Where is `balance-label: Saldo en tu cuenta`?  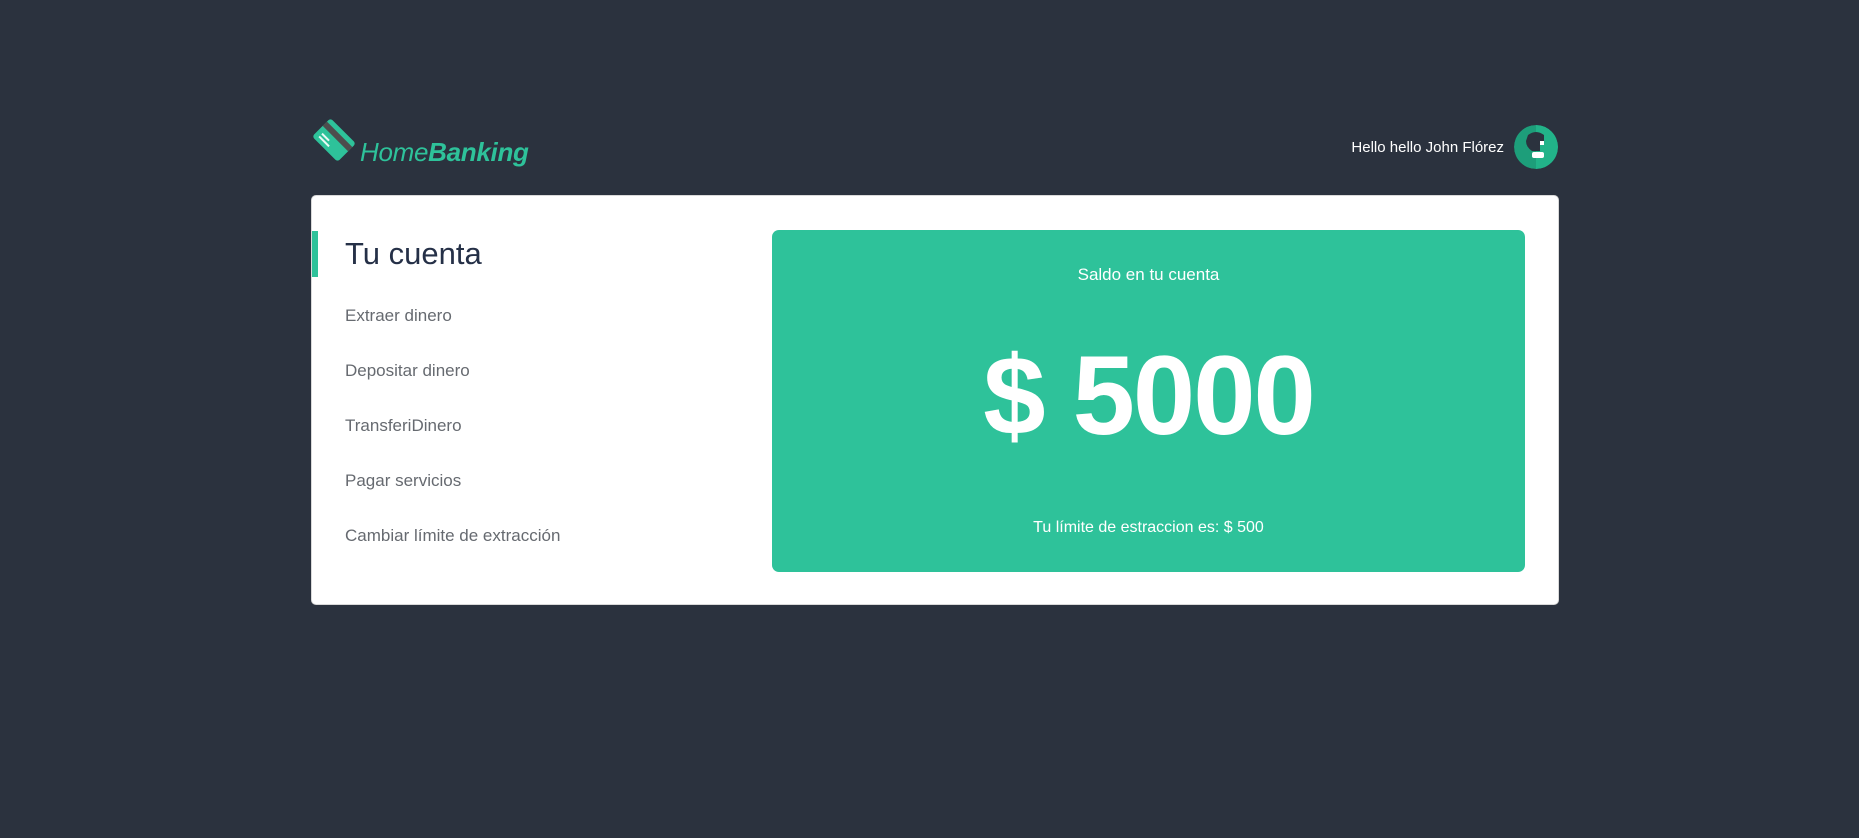 balance-label: Saldo en tu cuenta is located at coordinates (1148, 274).